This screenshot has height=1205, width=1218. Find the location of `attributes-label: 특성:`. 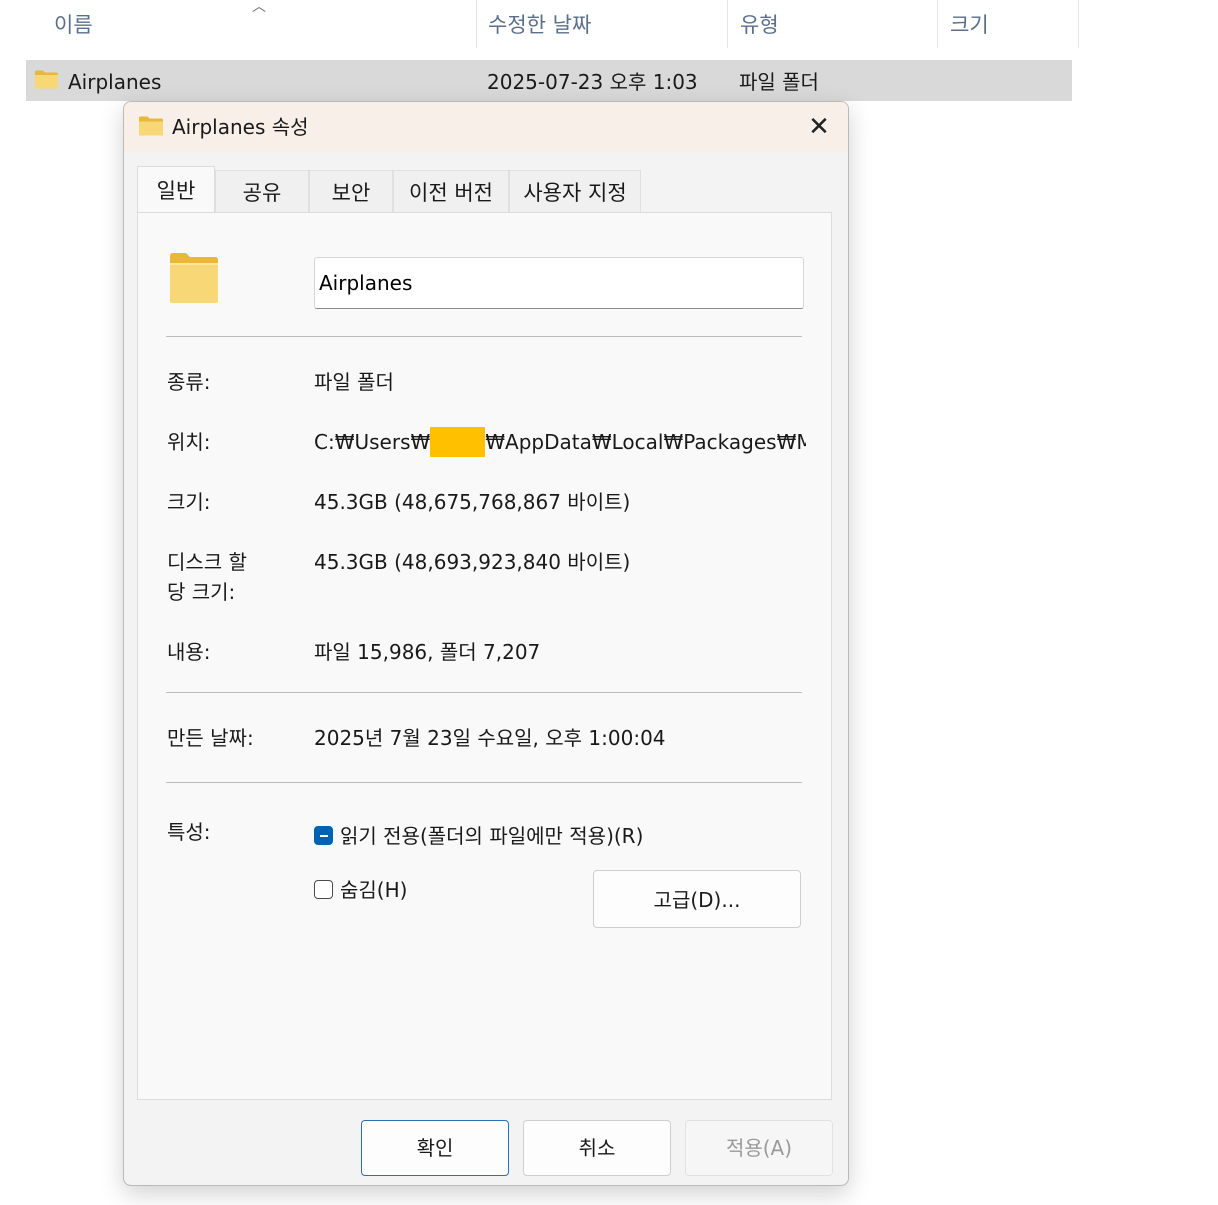

attributes-label: 특성: is located at coordinates (189, 832).